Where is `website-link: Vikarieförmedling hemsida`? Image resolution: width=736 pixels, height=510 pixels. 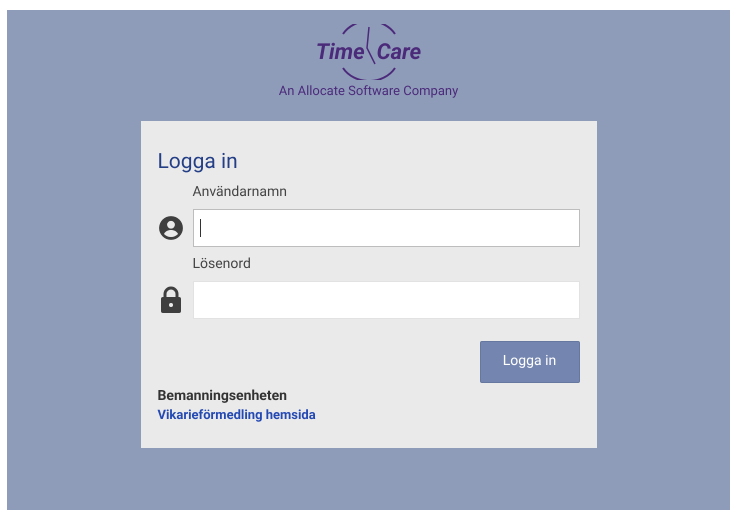
website-link: Vikarieförmedling hemsida is located at coordinates (237, 415).